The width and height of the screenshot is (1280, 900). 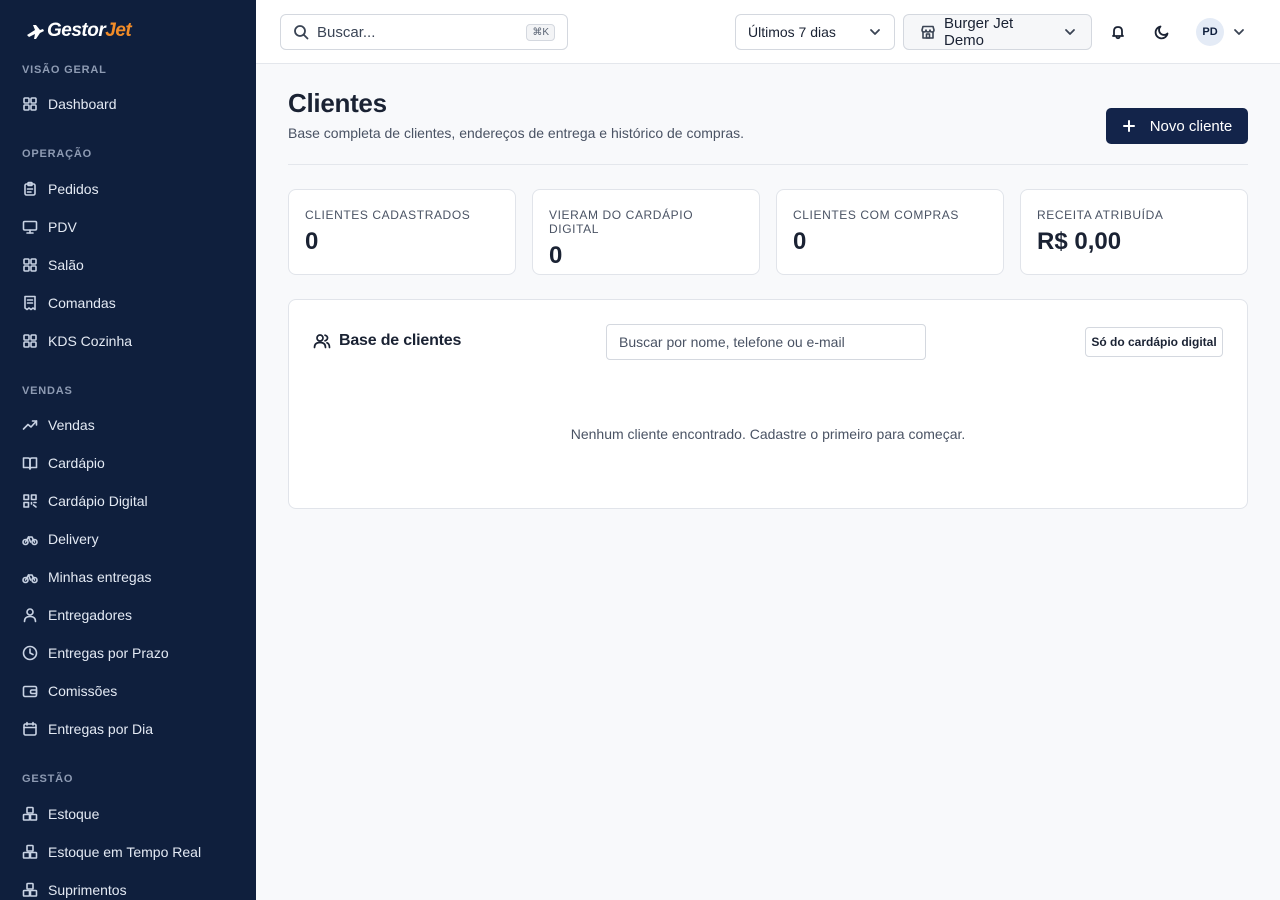 I want to click on sidebar-item-entregas-por-prazo: Entregas por Prazo, so click(x=132, y=653).